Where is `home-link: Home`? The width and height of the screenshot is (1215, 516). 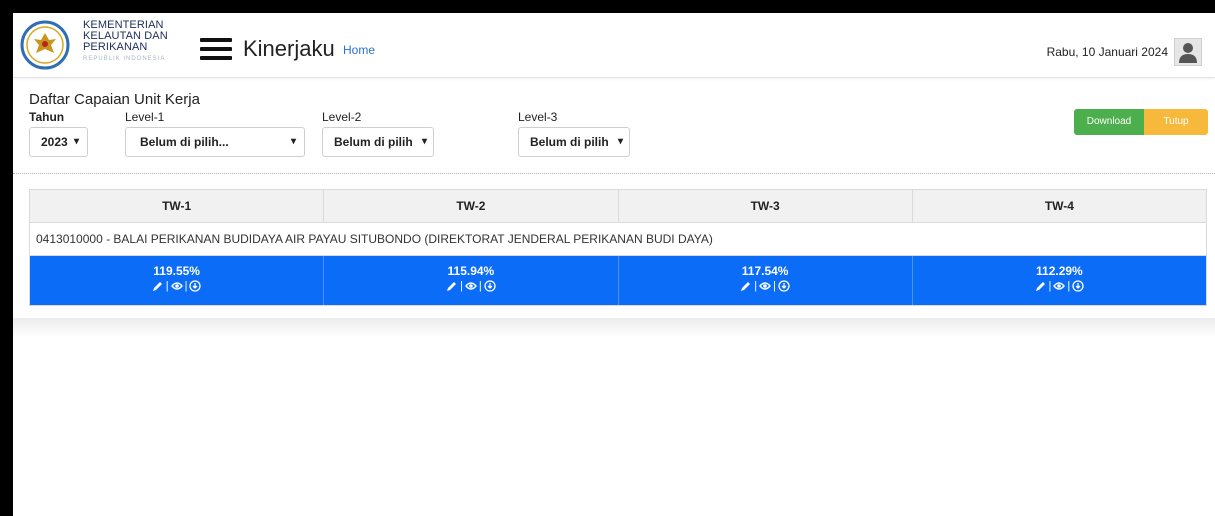
home-link: Home is located at coordinates (359, 50).